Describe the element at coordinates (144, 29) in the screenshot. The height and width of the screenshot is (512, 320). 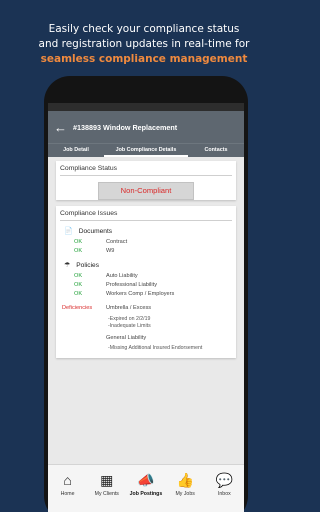
I see `promo-line-1: Easily check your compliance status` at that location.